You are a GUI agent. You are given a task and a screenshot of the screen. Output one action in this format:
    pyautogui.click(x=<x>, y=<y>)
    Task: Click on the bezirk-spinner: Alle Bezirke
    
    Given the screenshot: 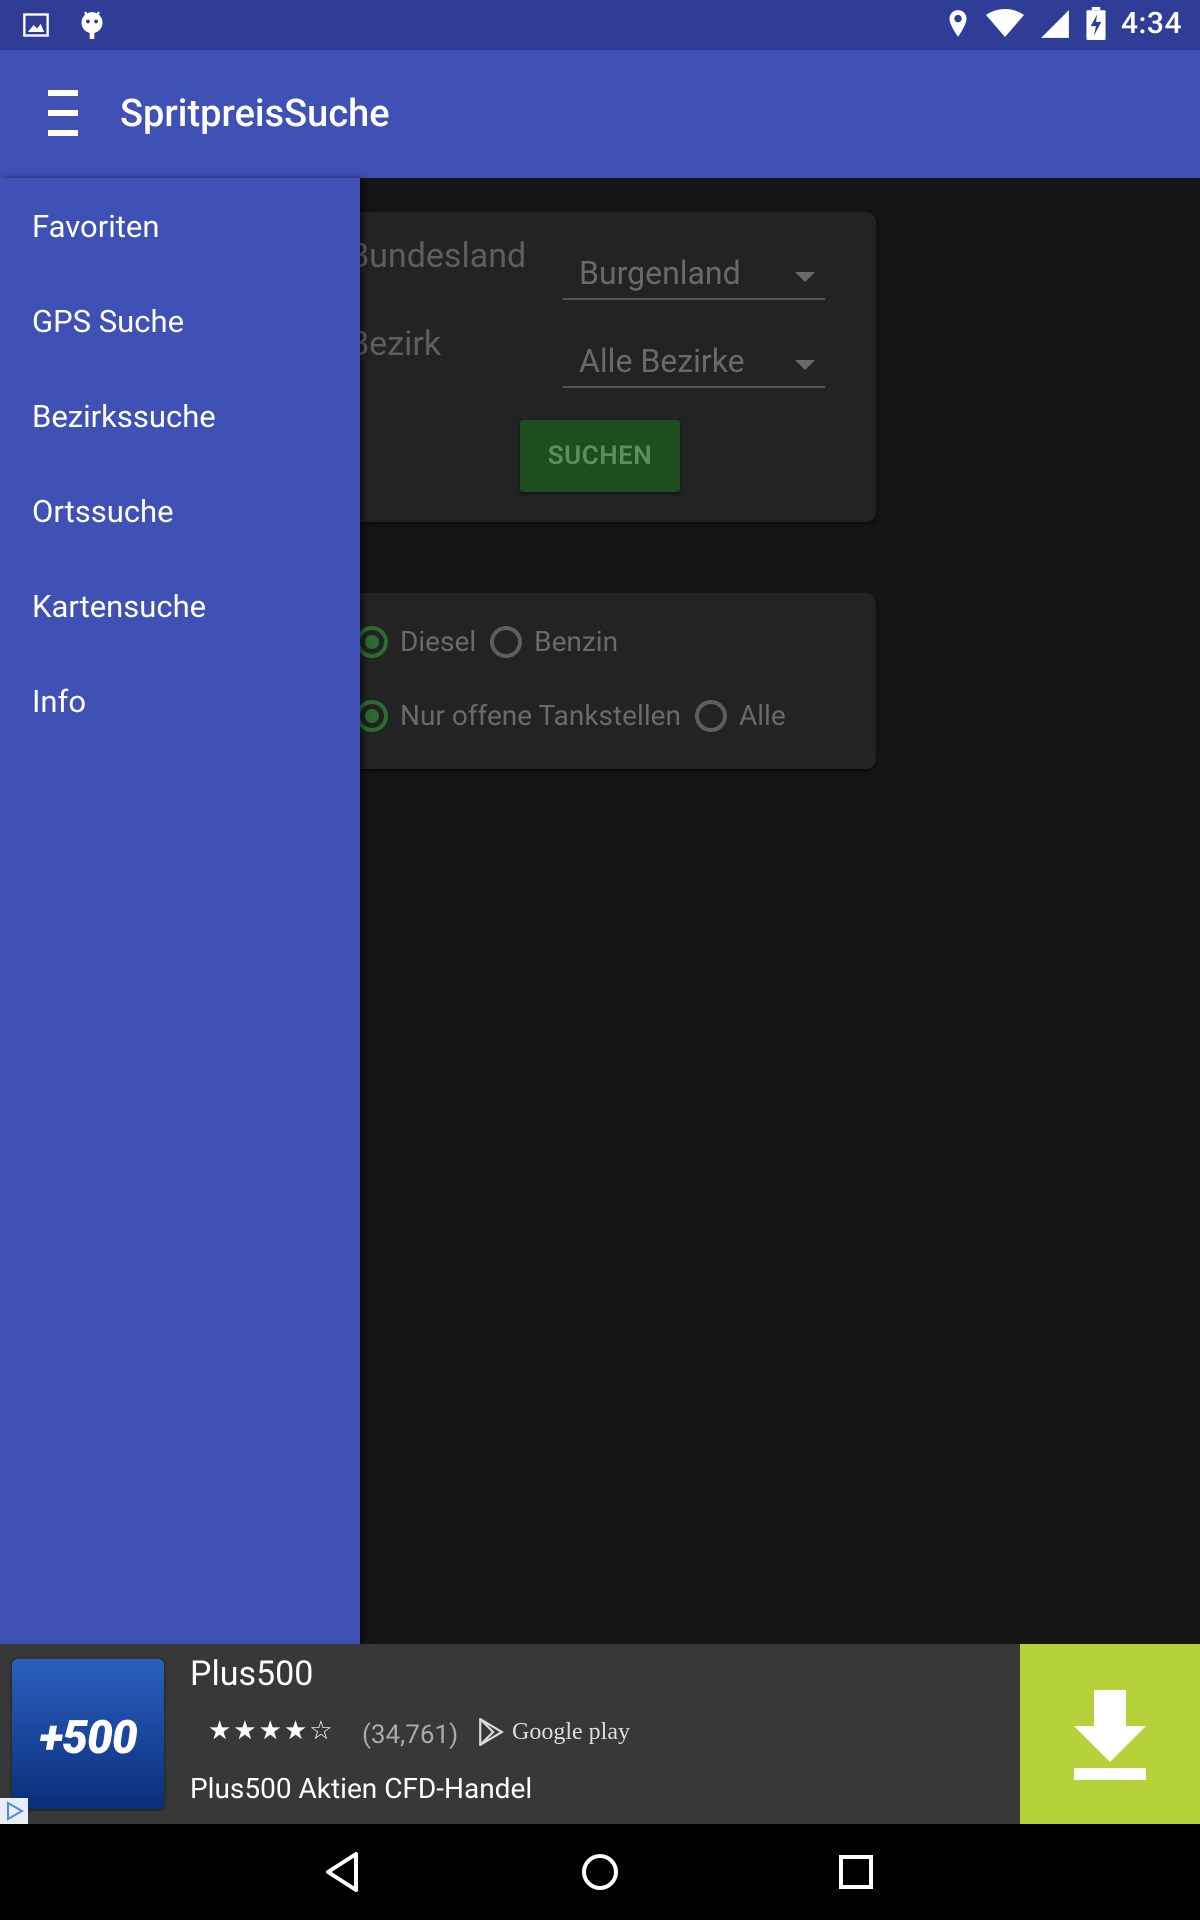 What is the action you would take?
    pyautogui.click(x=694, y=361)
    